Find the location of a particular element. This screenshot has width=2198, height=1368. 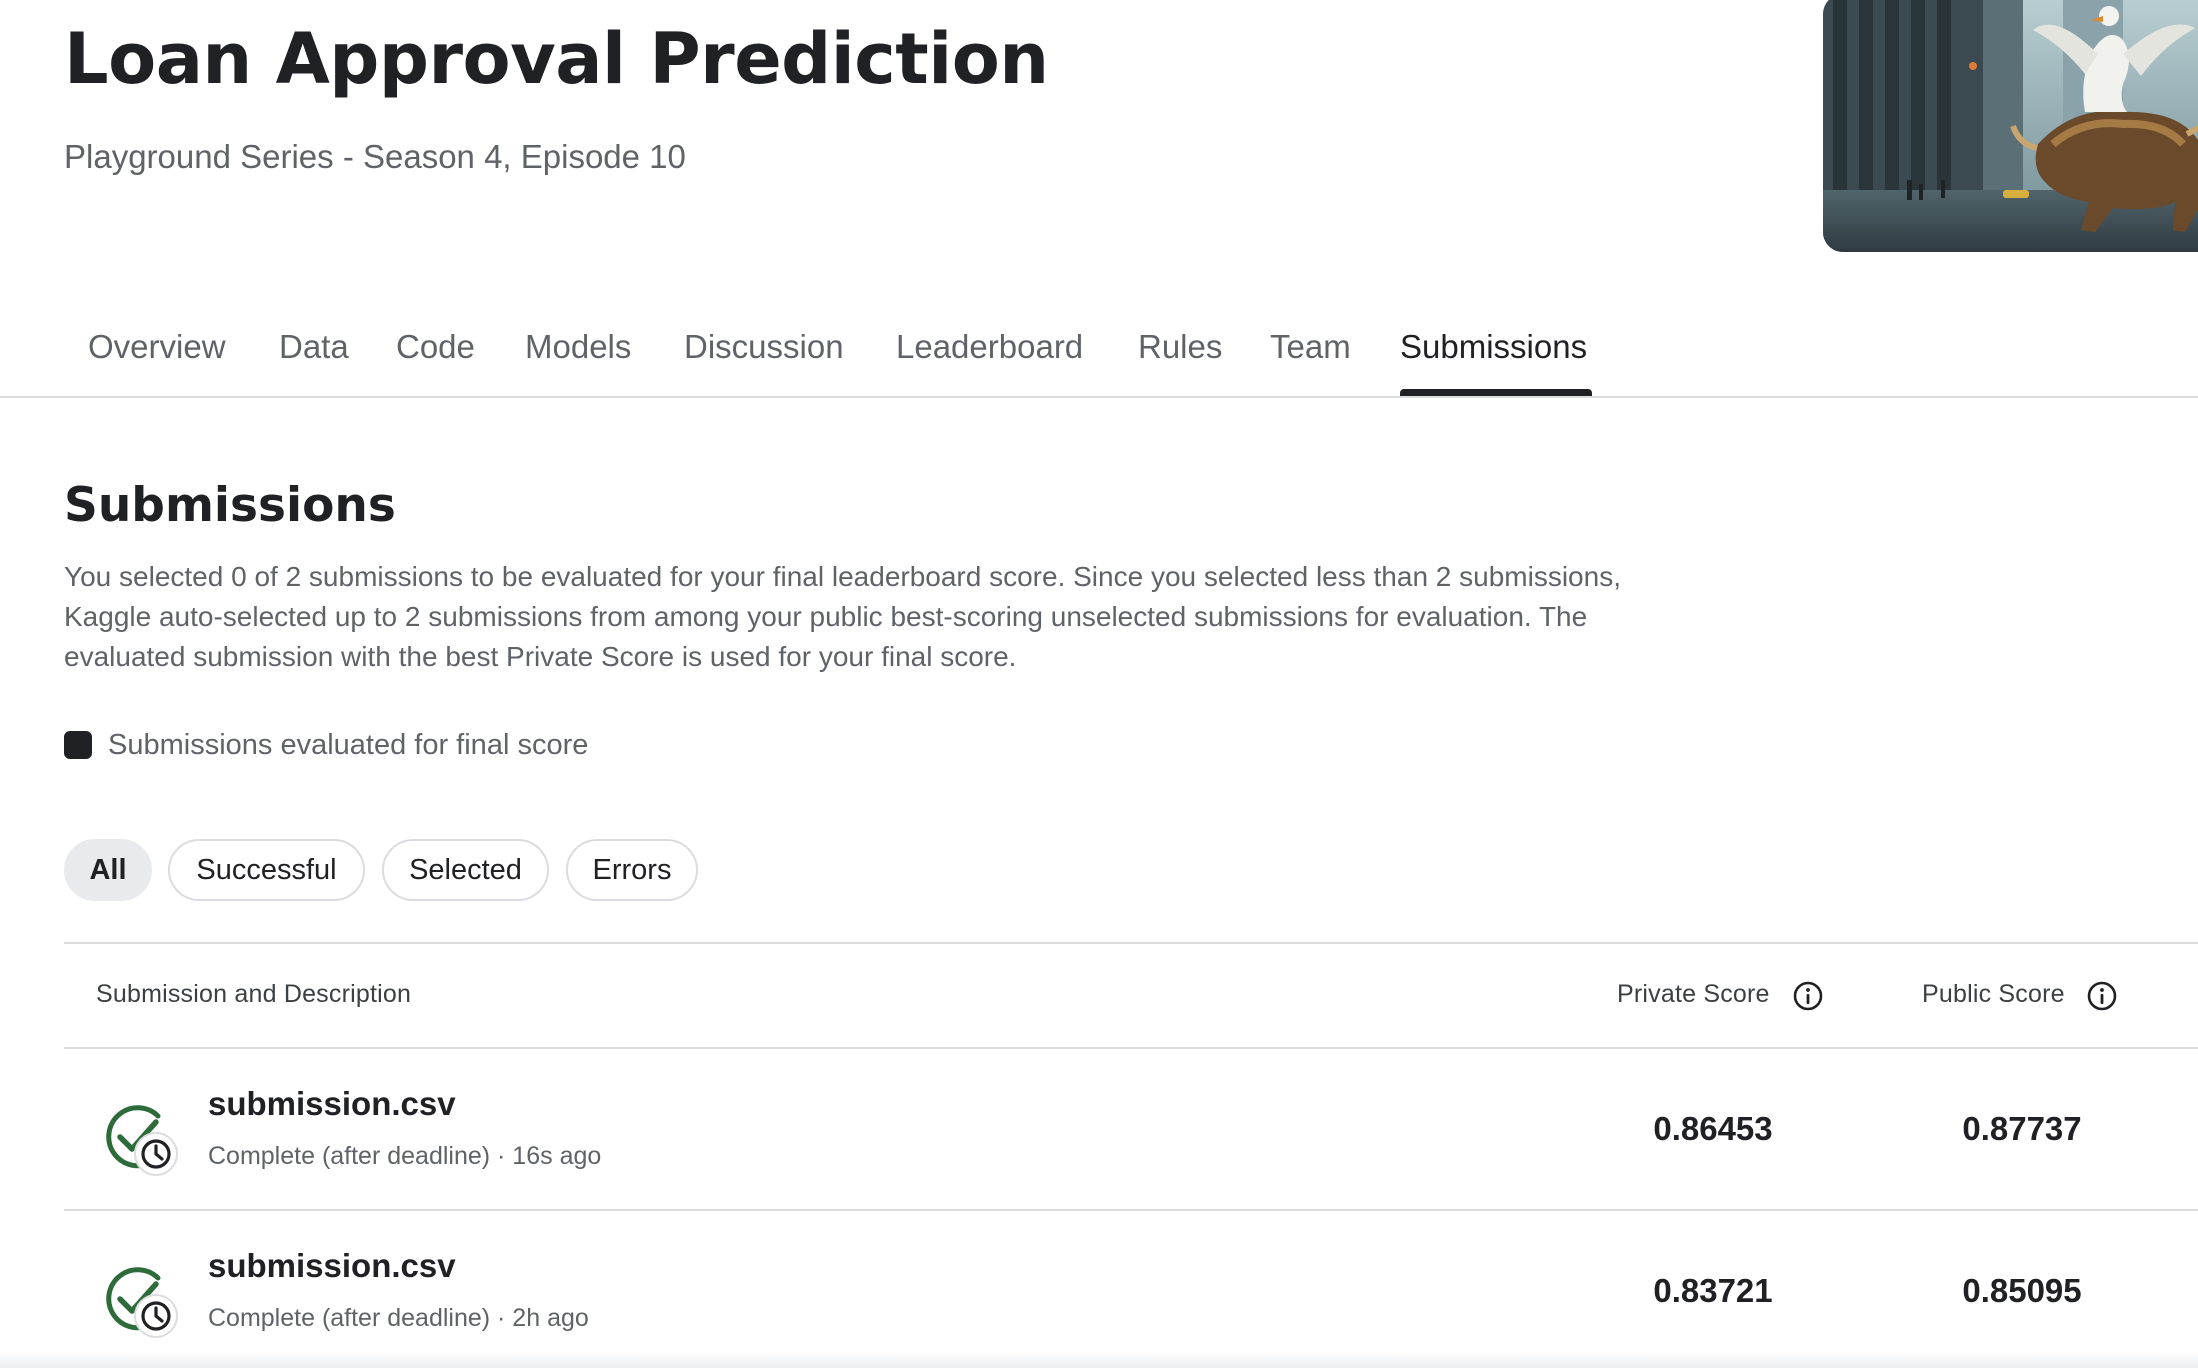

table-top-border is located at coordinates (1131, 943).